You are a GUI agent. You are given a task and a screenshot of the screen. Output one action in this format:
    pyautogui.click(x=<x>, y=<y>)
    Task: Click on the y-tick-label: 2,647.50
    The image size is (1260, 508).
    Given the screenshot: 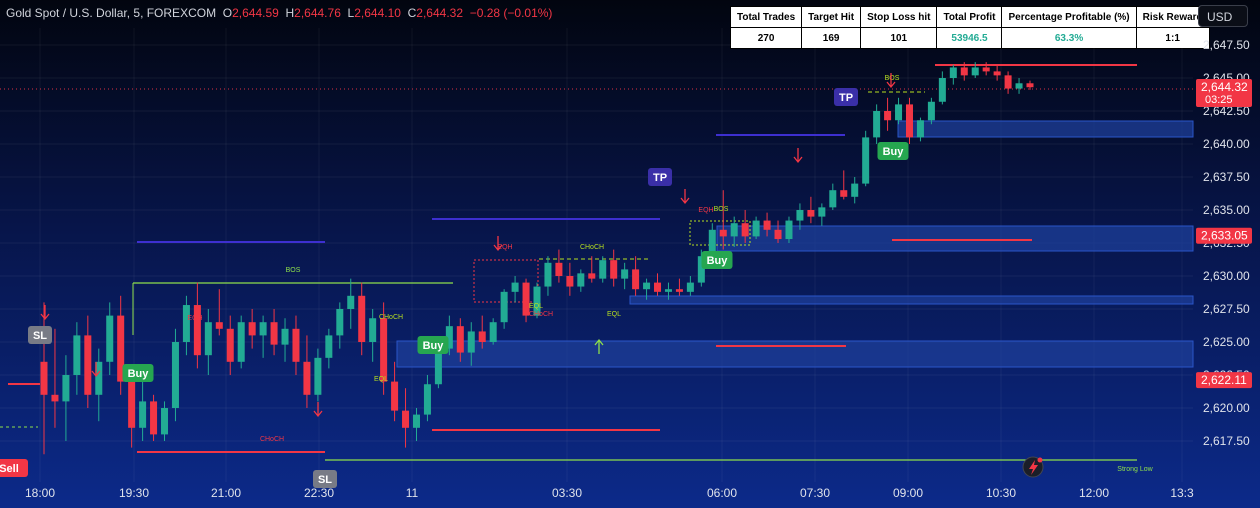 What is the action you would take?
    pyautogui.click(x=1226, y=45)
    